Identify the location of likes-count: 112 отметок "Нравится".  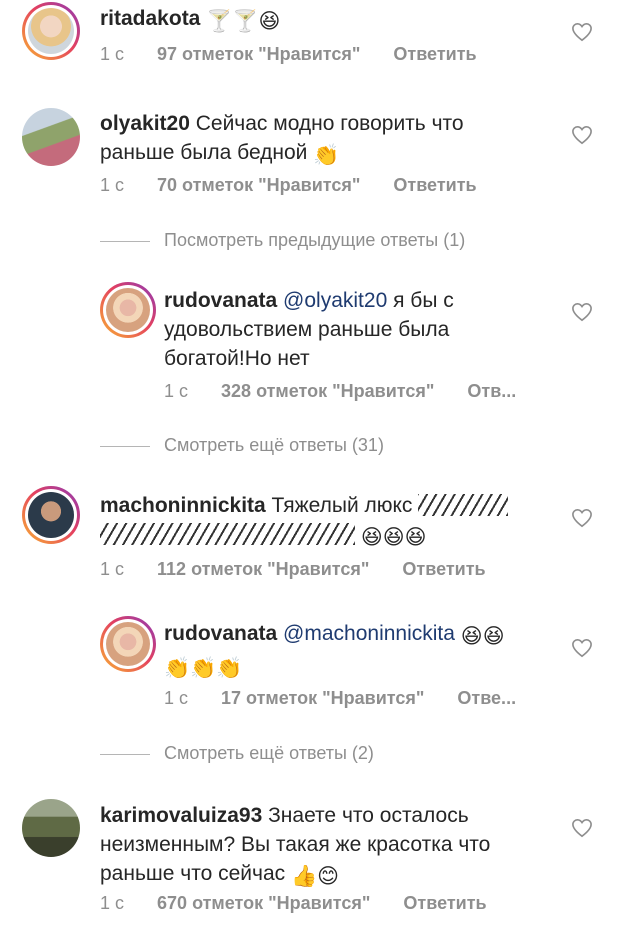
(263, 569).